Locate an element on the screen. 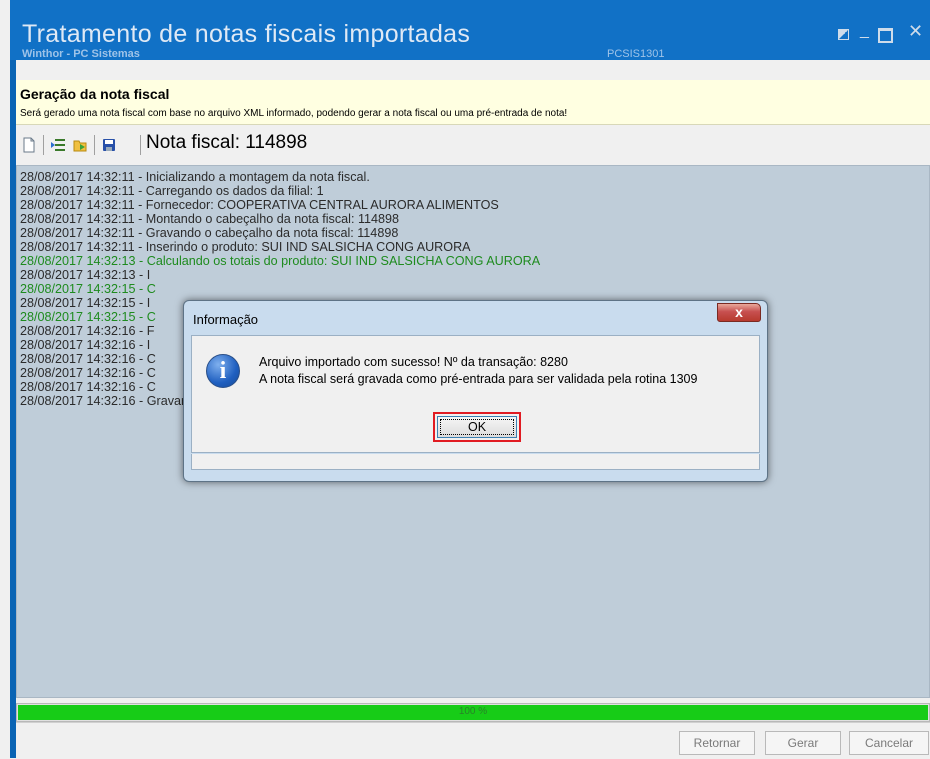 The image size is (930, 759). retornar-button: Retornar is located at coordinates (717, 743).